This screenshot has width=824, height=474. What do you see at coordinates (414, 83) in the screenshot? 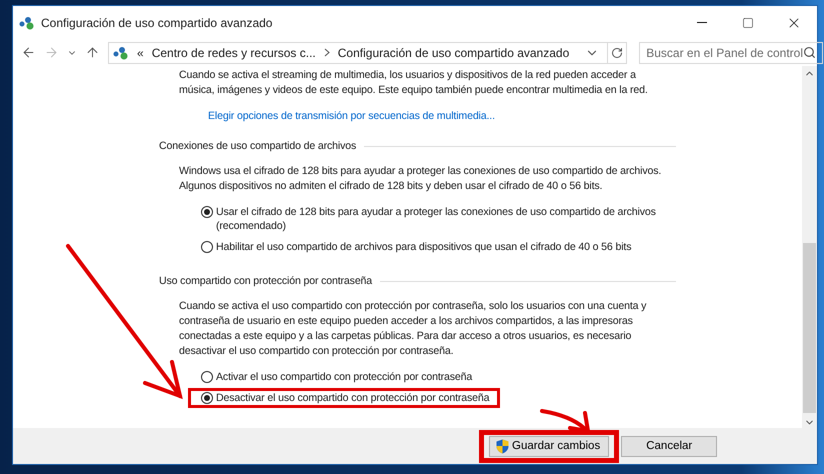
I see `paragraph: Cuando se activa el streaming de multimedia, los usuarios y dispositivos de la red pueden acceder a música, imágenes y videos de este equipo. Este equipo también puede encontrar multimedia en la red.` at bounding box center [414, 83].